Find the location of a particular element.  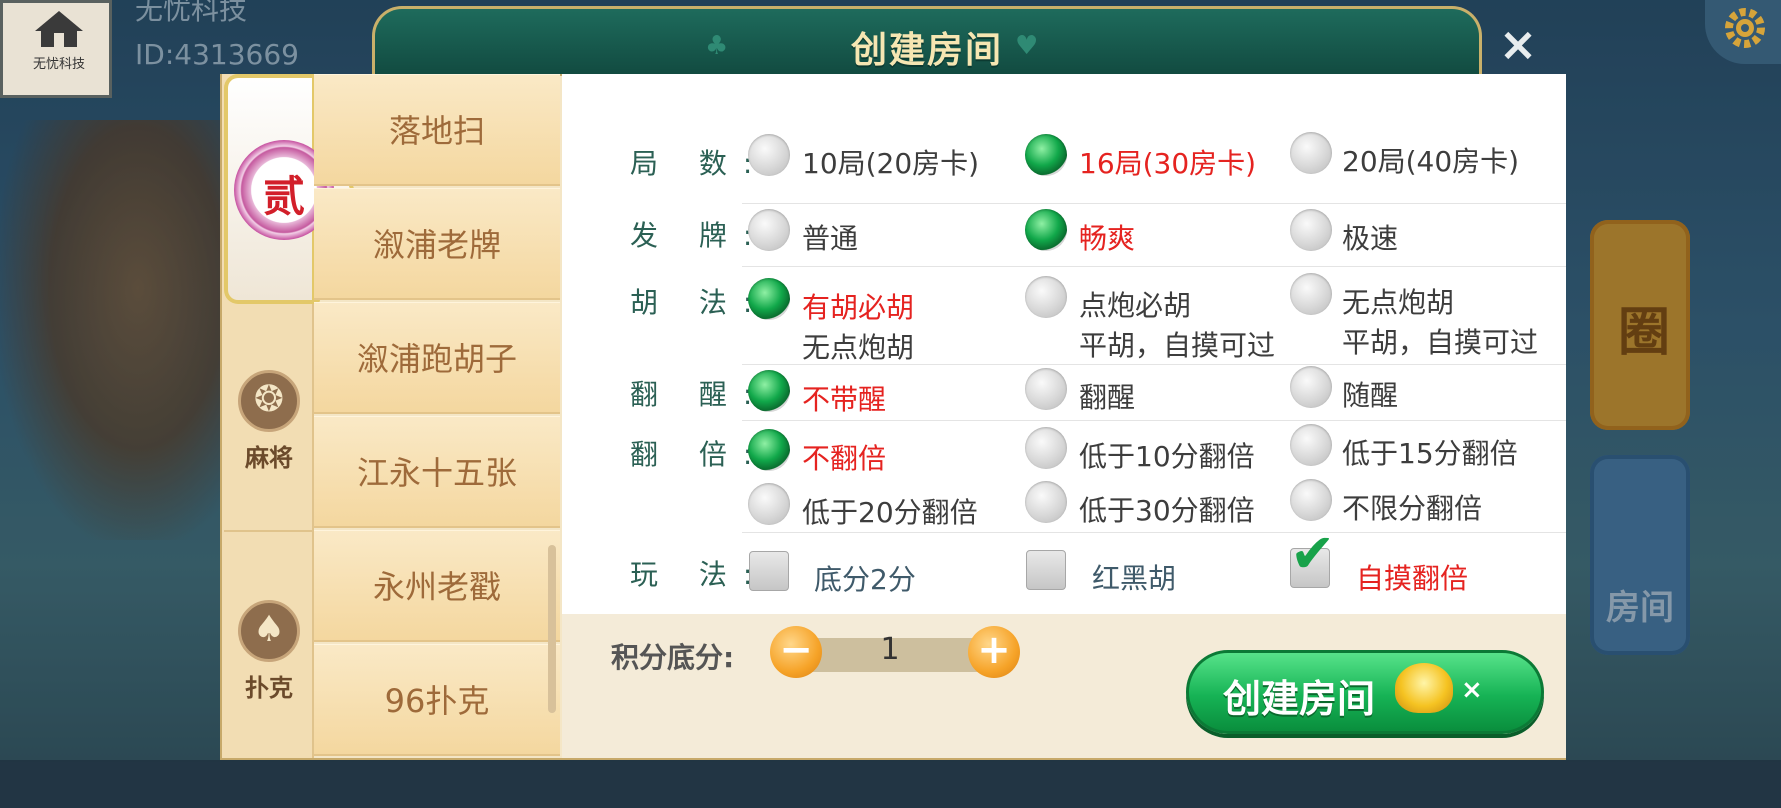

house-icon is located at coordinates (59, 29).